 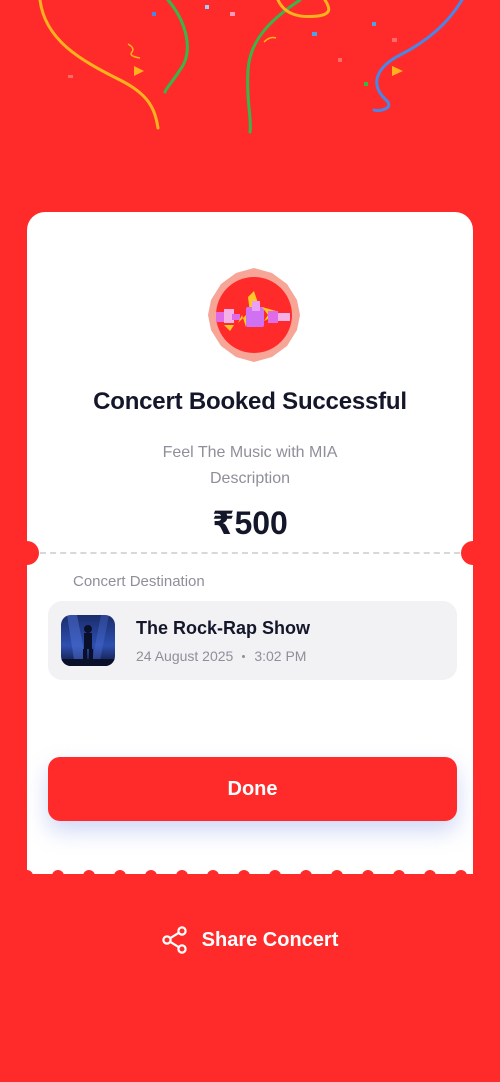 I want to click on destination-label: Concert Destination, so click(x=139, y=581).